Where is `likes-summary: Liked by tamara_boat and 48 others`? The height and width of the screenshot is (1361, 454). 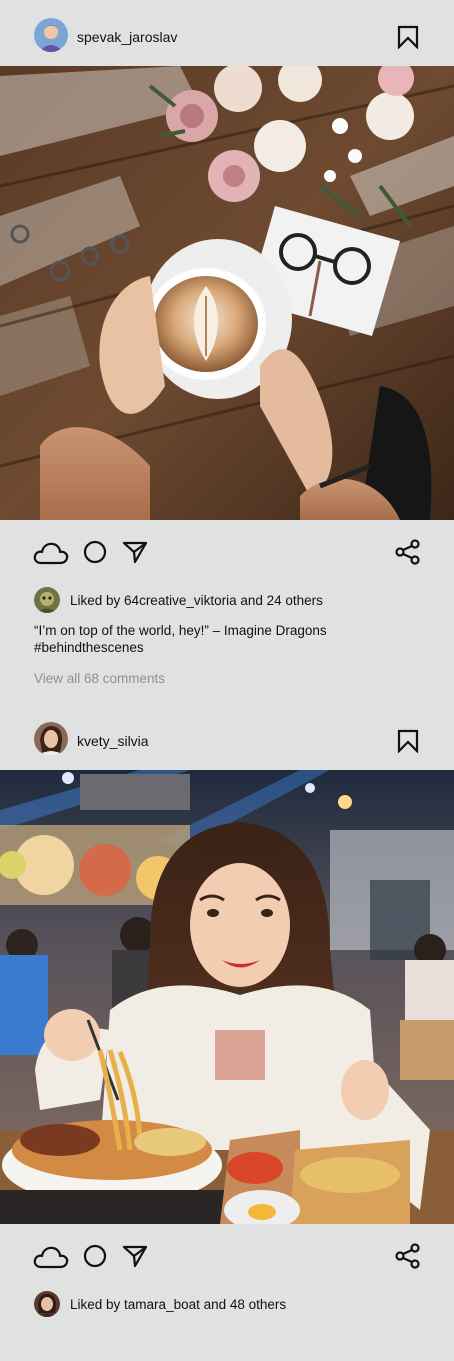 likes-summary: Liked by tamara_boat and 48 others is located at coordinates (234, 1304).